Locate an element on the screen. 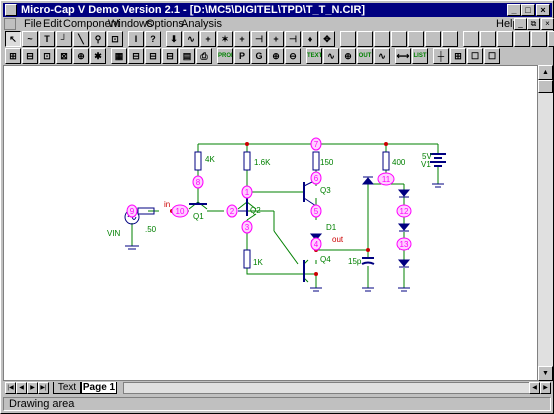 Image resolution: width=554 pixels, height=414 pixels. close-button: × is located at coordinates (543, 10).